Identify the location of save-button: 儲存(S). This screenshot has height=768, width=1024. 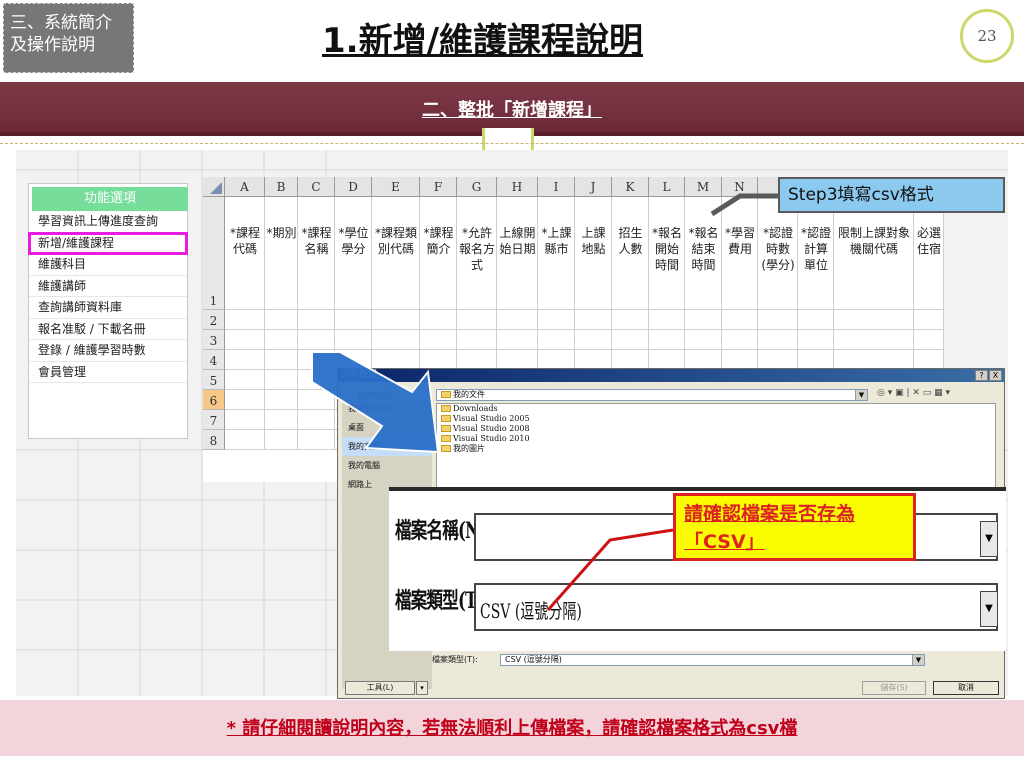
(894, 688).